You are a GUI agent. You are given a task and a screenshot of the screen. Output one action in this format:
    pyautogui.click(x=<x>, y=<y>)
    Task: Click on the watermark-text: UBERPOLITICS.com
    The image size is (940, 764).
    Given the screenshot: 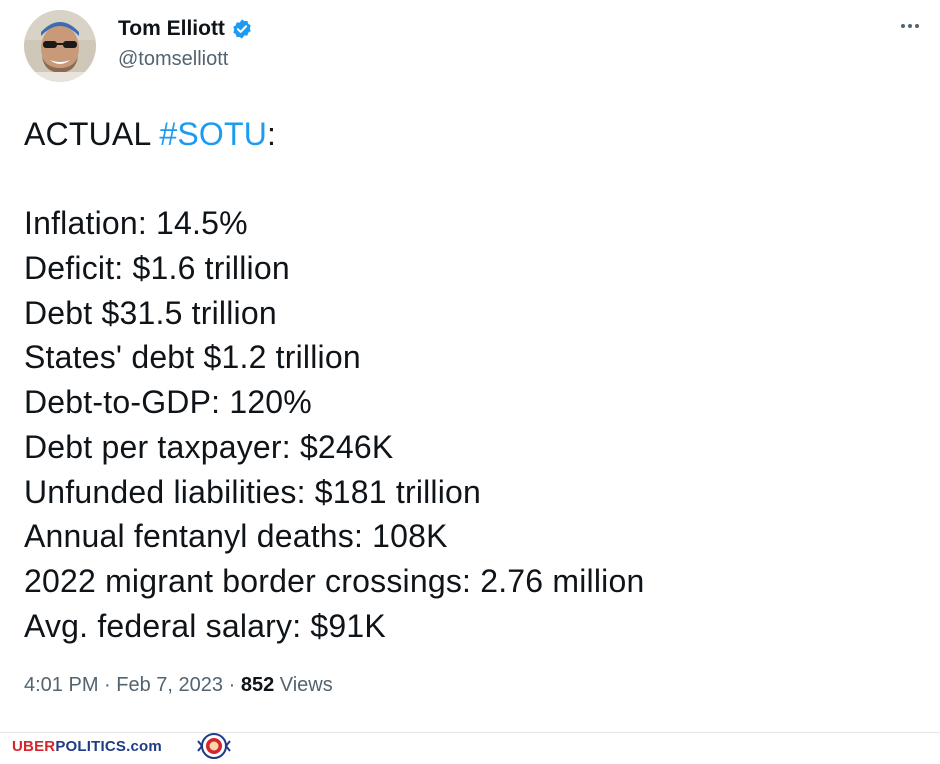 What is the action you would take?
    pyautogui.click(x=87, y=746)
    